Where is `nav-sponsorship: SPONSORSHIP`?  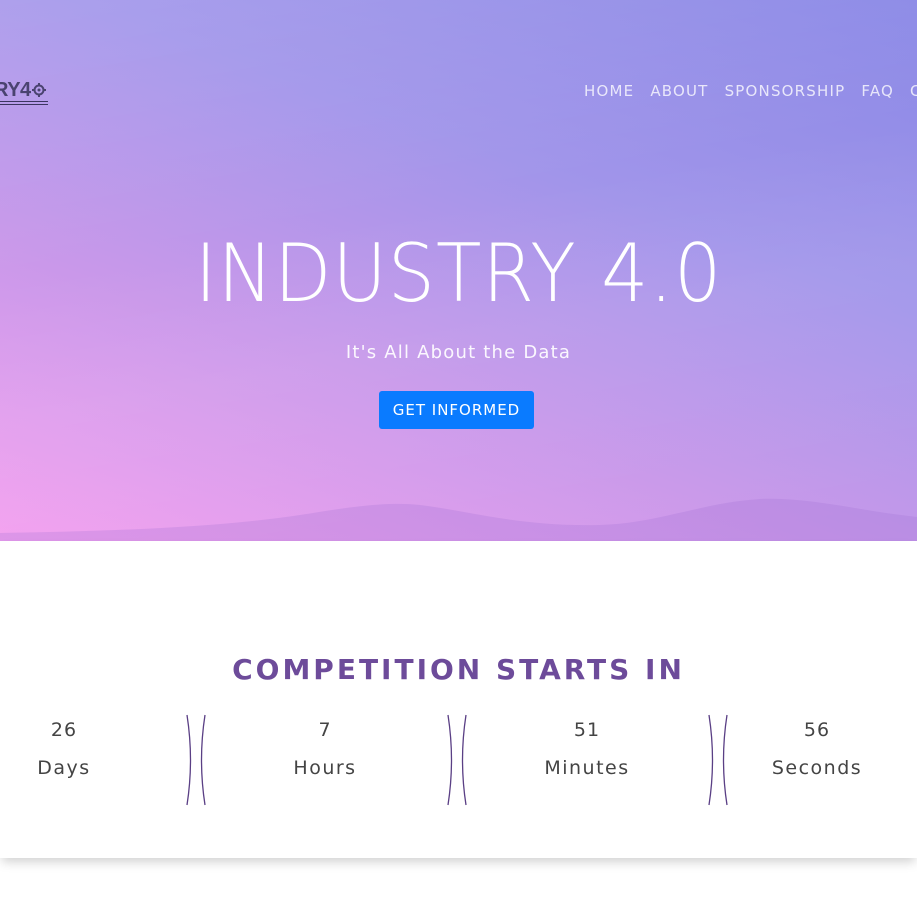 nav-sponsorship: SPONSORSHIP is located at coordinates (785, 91).